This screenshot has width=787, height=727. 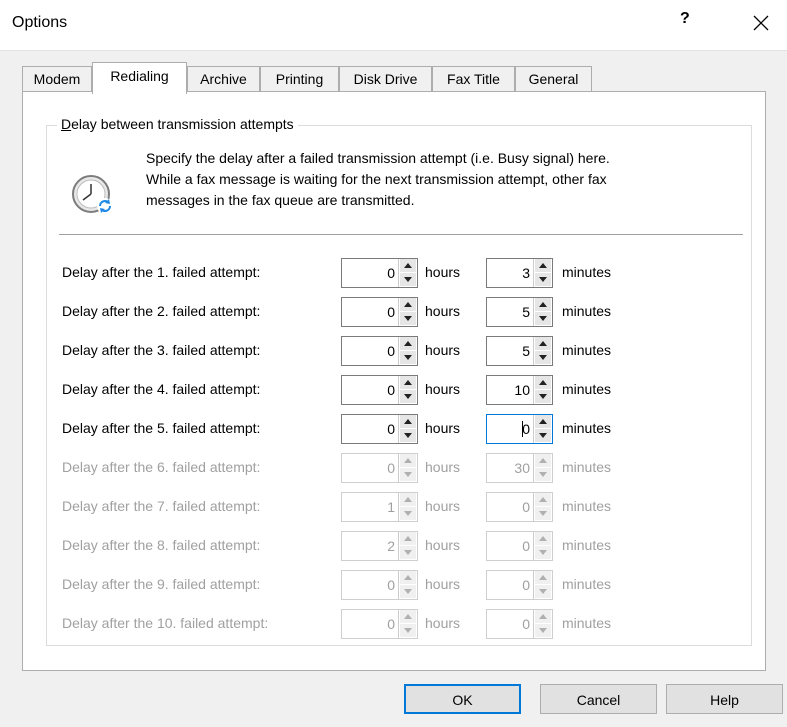 I want to click on delay-label: Delay after the 4. failed attempt:, so click(x=161, y=389).